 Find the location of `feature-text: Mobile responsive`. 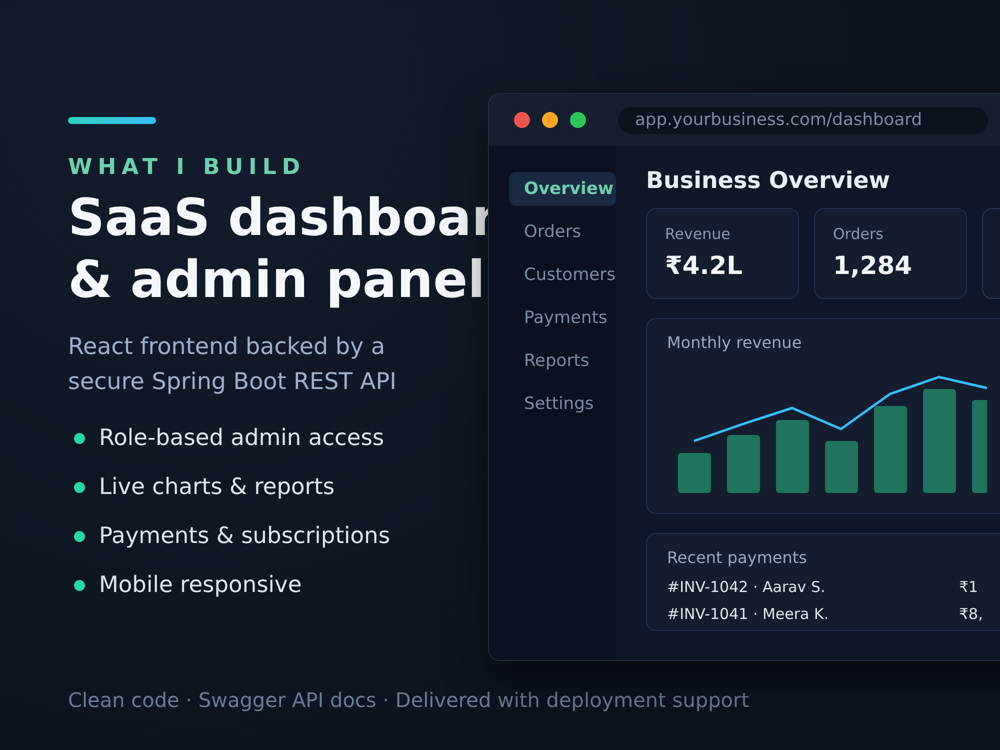

feature-text: Mobile responsive is located at coordinates (200, 585).